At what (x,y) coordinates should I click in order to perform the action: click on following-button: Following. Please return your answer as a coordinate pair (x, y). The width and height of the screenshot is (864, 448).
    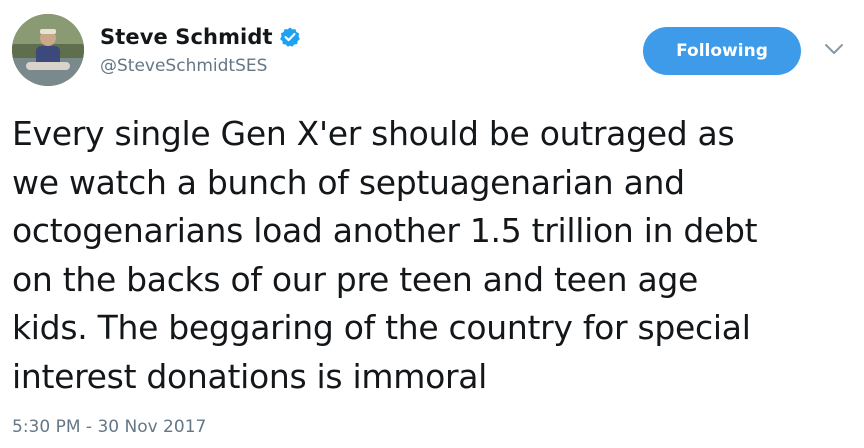
    Looking at the image, I should click on (722, 51).